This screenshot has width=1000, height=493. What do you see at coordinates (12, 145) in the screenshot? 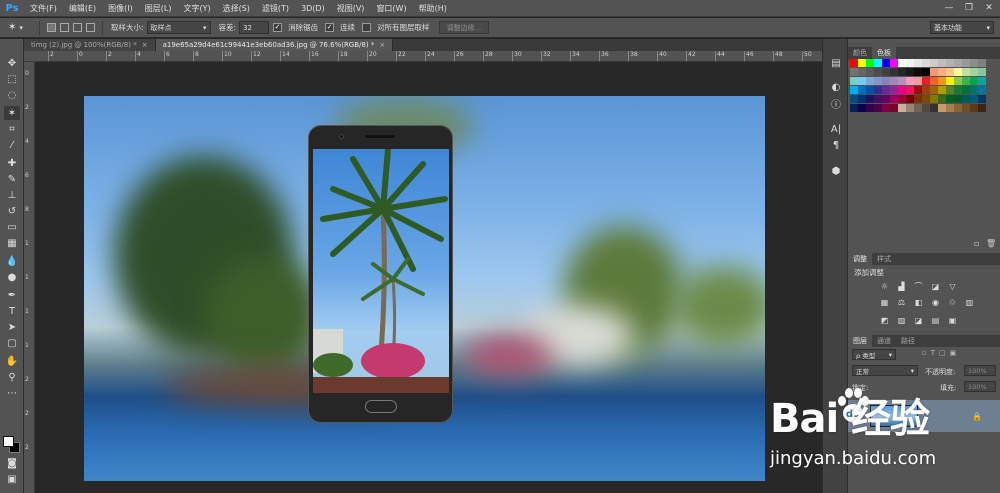
I see `eyedropper-tool-icon: ⁄` at bounding box center [12, 145].